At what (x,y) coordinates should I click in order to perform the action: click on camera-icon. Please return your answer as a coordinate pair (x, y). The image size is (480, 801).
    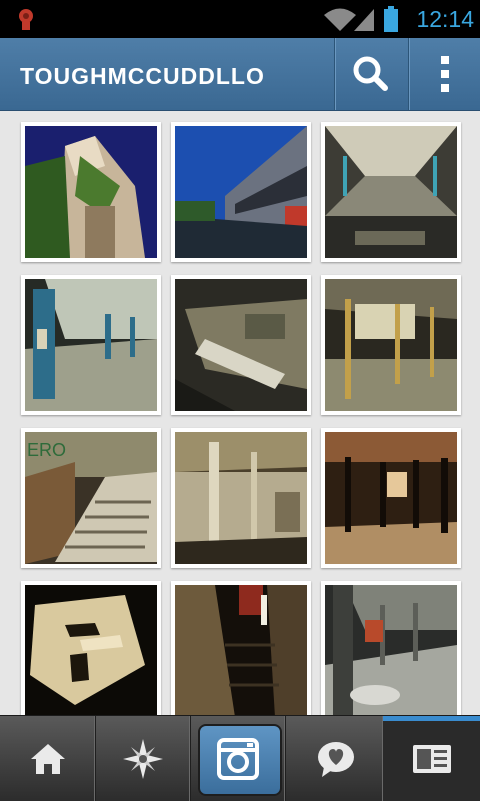
    Looking at the image, I should click on (237, 758).